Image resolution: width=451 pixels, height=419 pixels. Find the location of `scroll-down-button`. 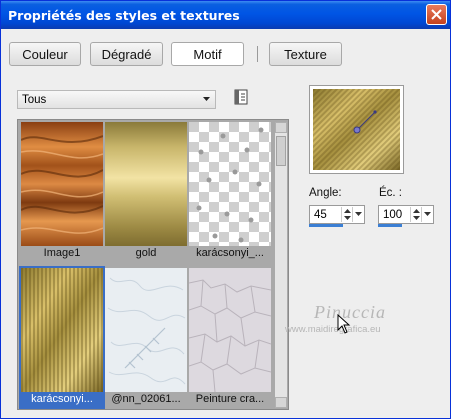

scroll-down-button is located at coordinates (281, 402).